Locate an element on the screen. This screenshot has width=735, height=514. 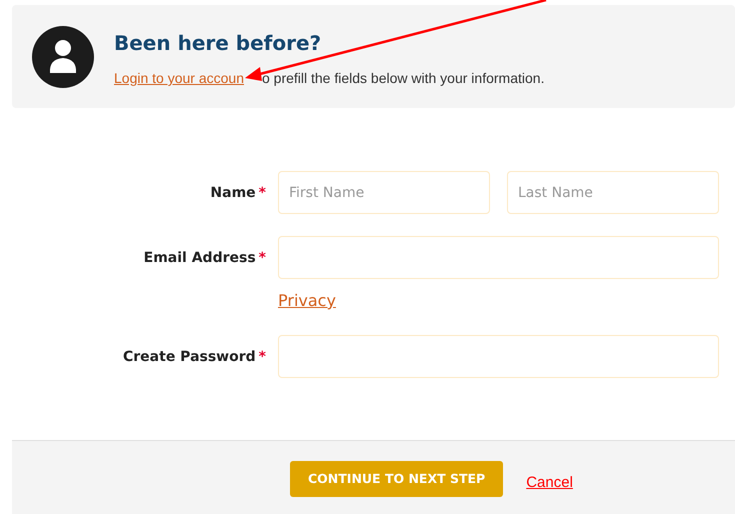
field-label: Name is located at coordinates (233, 193).